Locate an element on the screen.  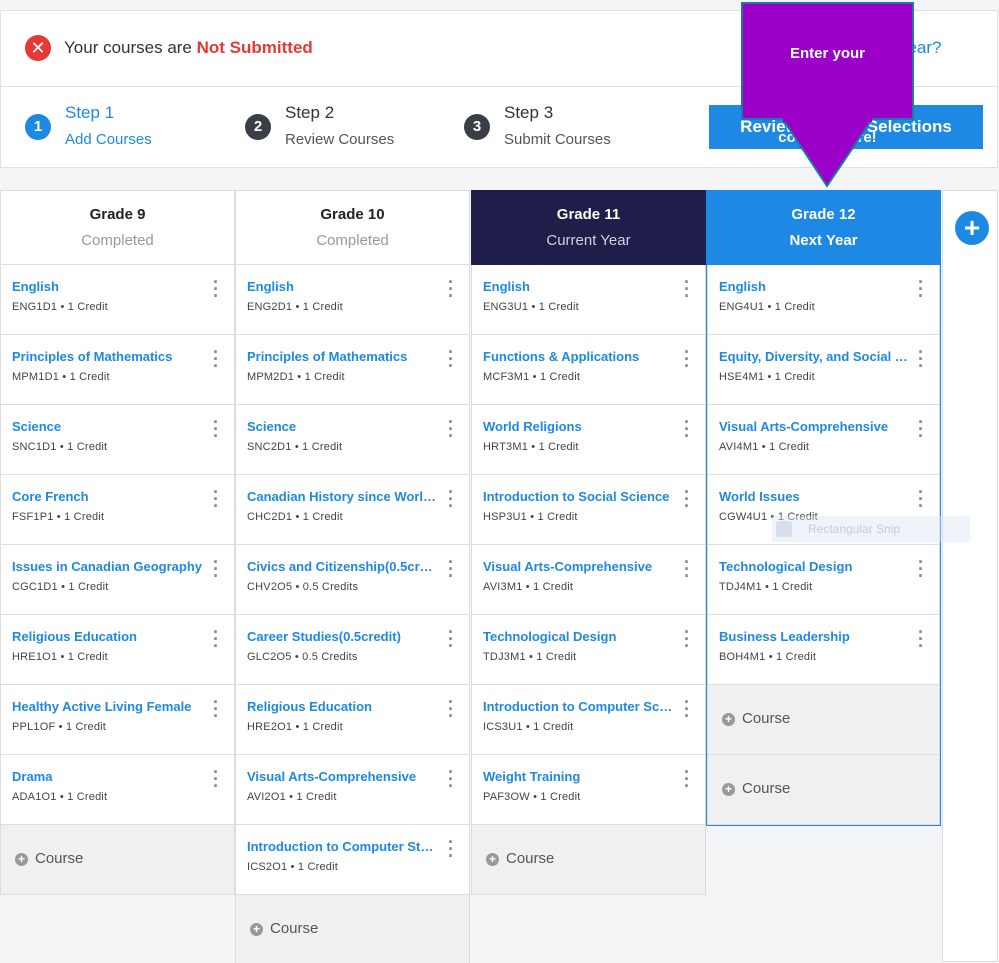
add-year-plus-icon: + is located at coordinates (972, 228).